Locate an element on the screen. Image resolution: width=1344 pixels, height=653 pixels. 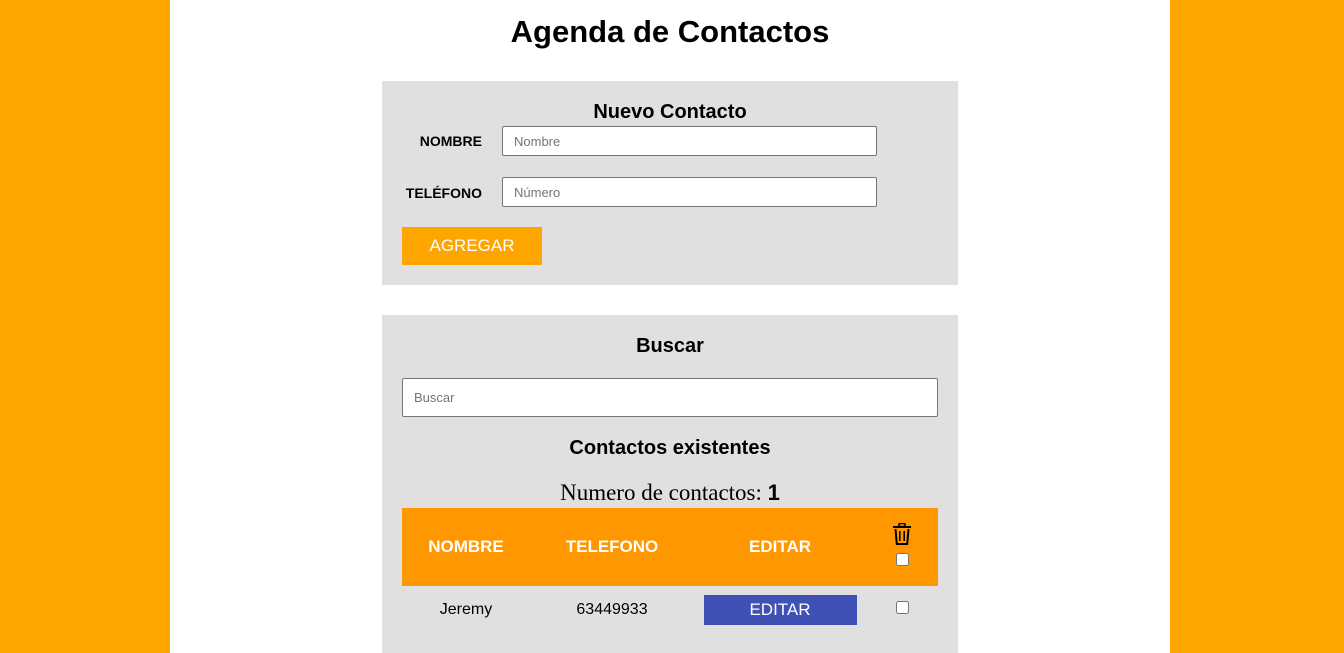
trash-icon is located at coordinates (902, 533).